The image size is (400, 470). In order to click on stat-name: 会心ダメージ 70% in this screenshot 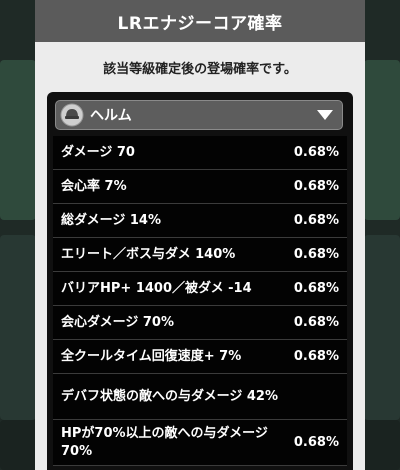, I will do `click(117, 322)`.